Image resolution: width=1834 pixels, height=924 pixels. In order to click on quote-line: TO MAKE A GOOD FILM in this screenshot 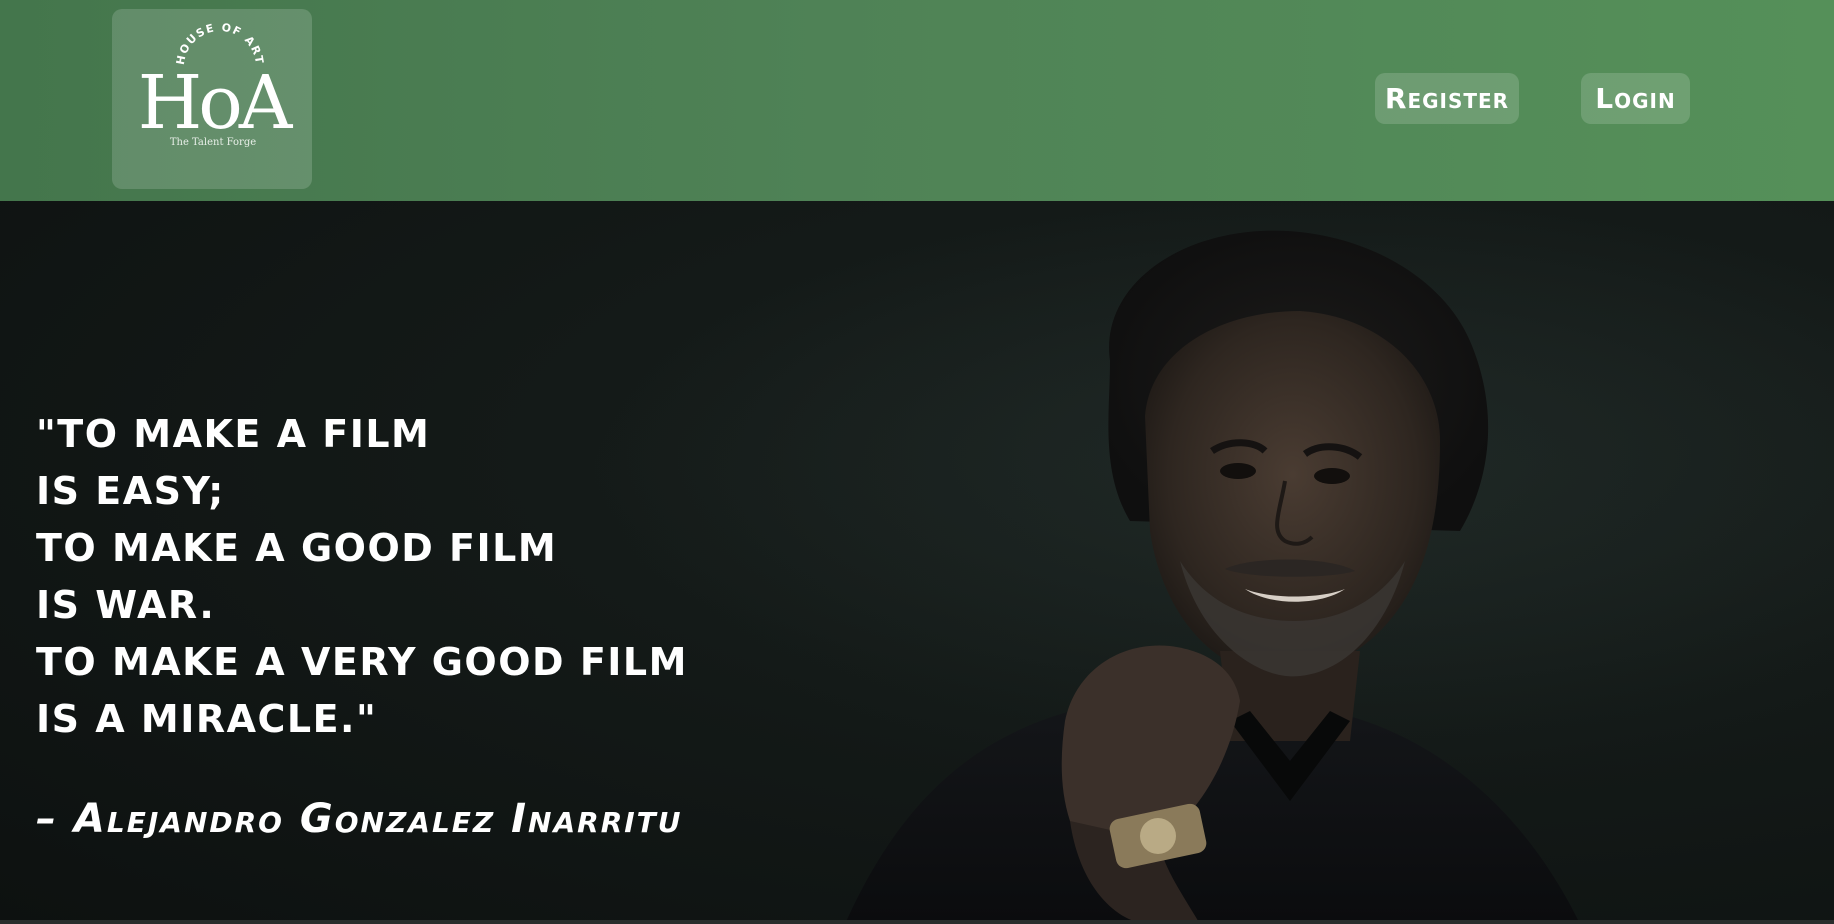, I will do `click(297, 548)`.